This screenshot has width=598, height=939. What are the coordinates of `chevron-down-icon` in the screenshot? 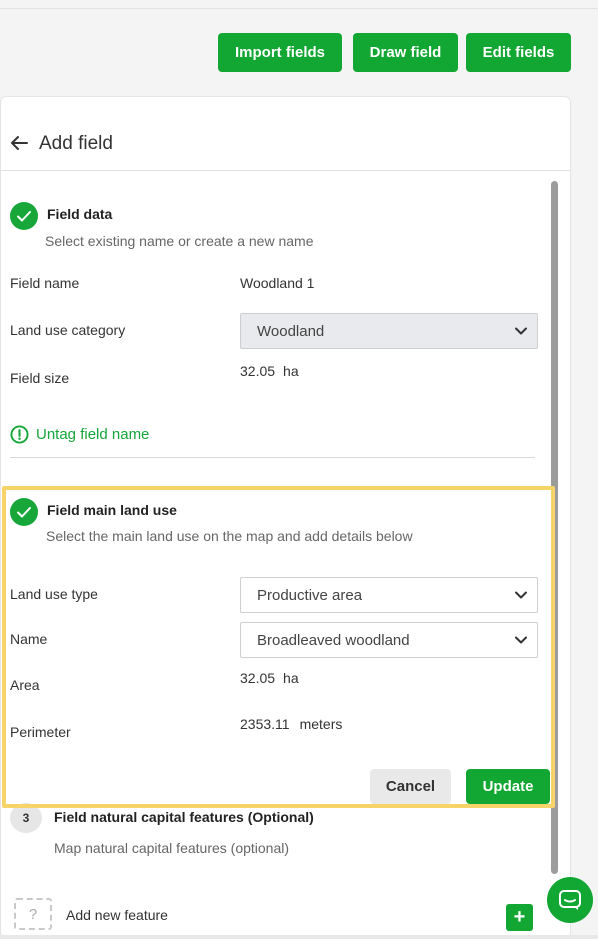 It's located at (521, 331).